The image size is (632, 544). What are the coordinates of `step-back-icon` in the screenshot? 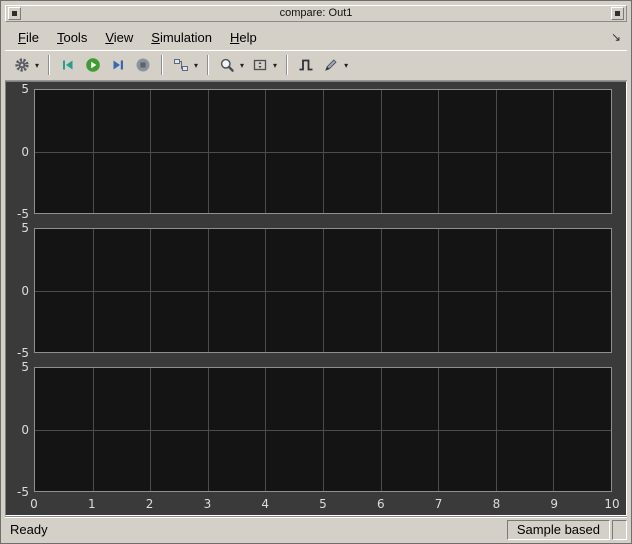 It's located at (68, 65).